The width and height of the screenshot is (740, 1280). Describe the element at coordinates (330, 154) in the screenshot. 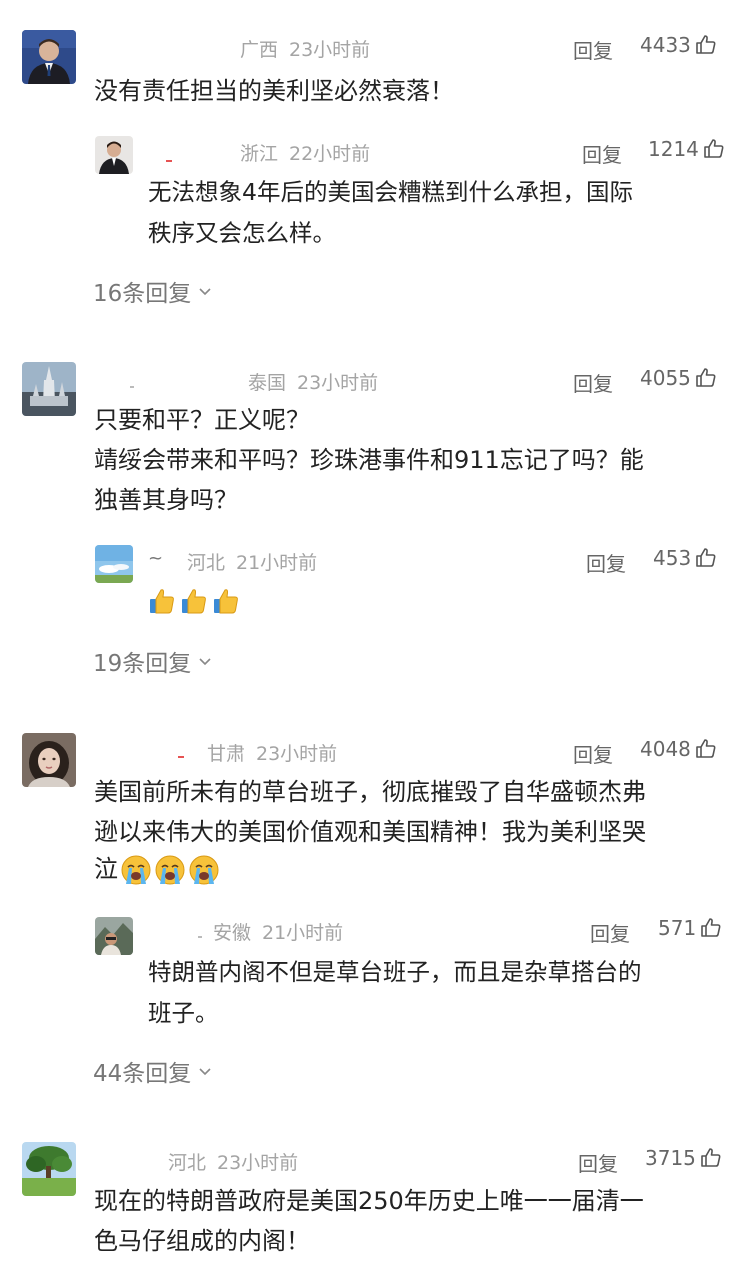

I see `reply-time: 22小时前` at that location.